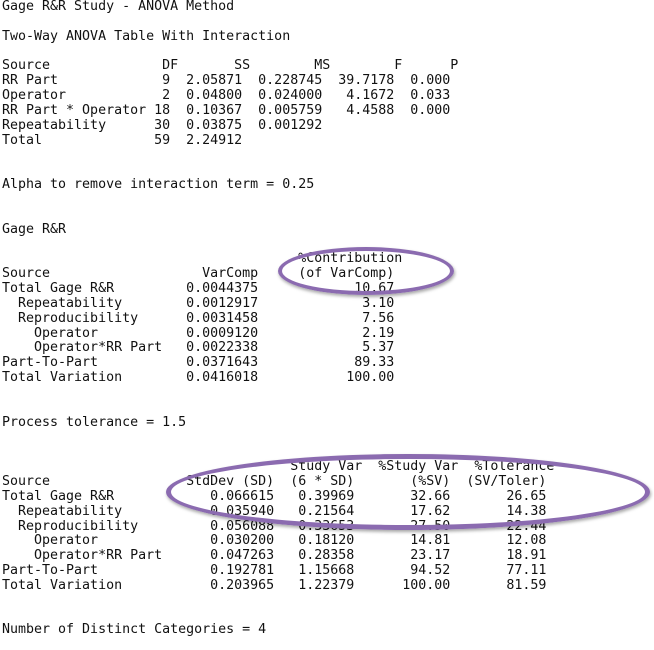  What do you see at coordinates (146, 36) in the screenshot?
I see `anova-table-title: Two-Way ANOVA Table With Interaction` at bounding box center [146, 36].